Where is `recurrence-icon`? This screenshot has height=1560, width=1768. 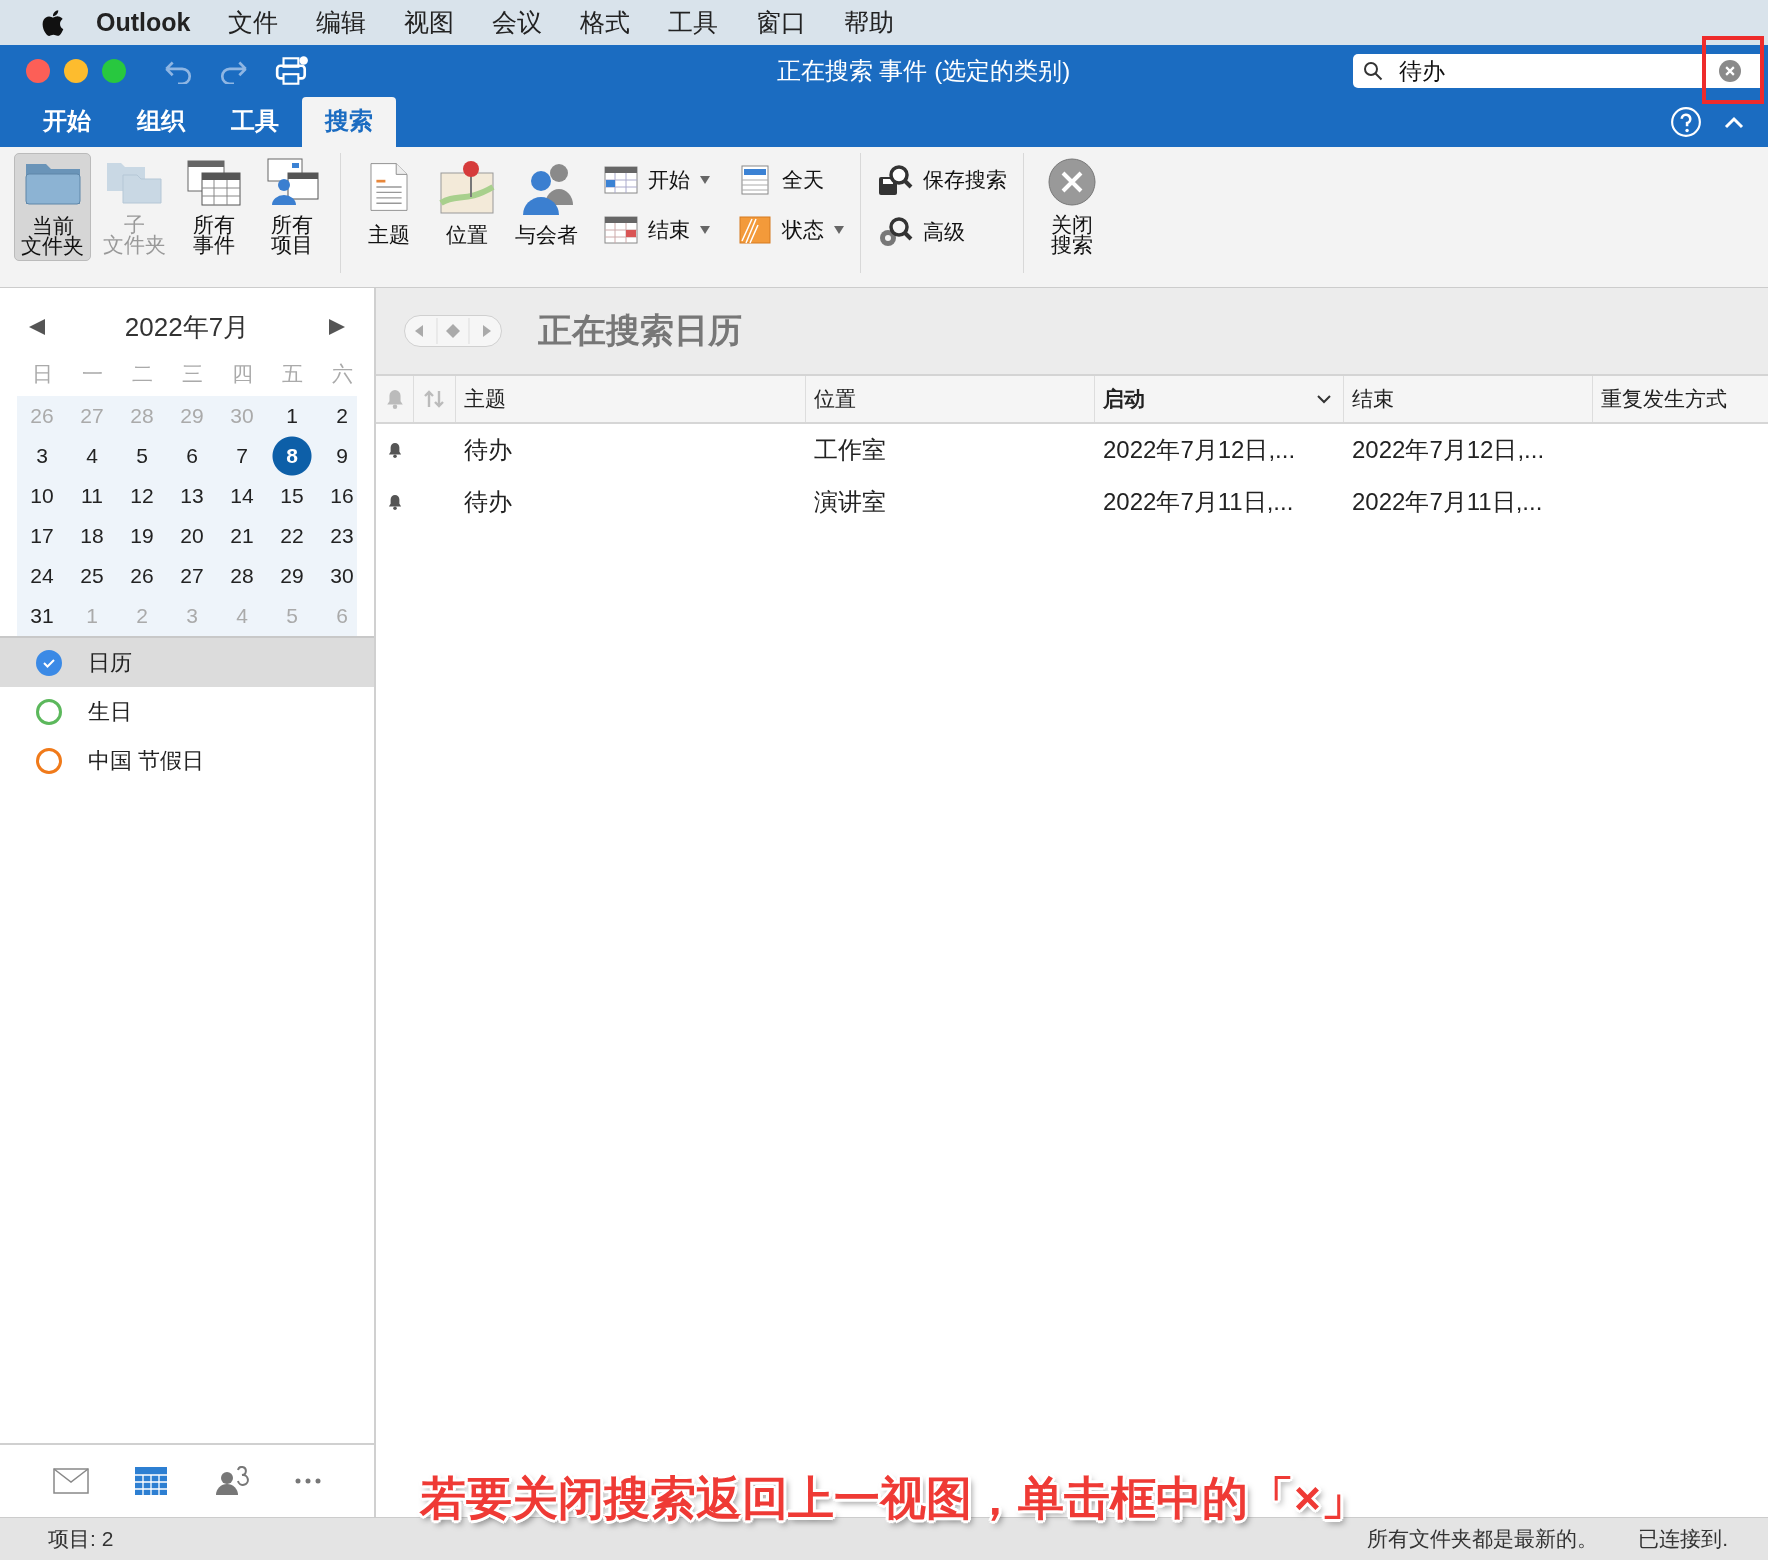 recurrence-icon is located at coordinates (434, 399).